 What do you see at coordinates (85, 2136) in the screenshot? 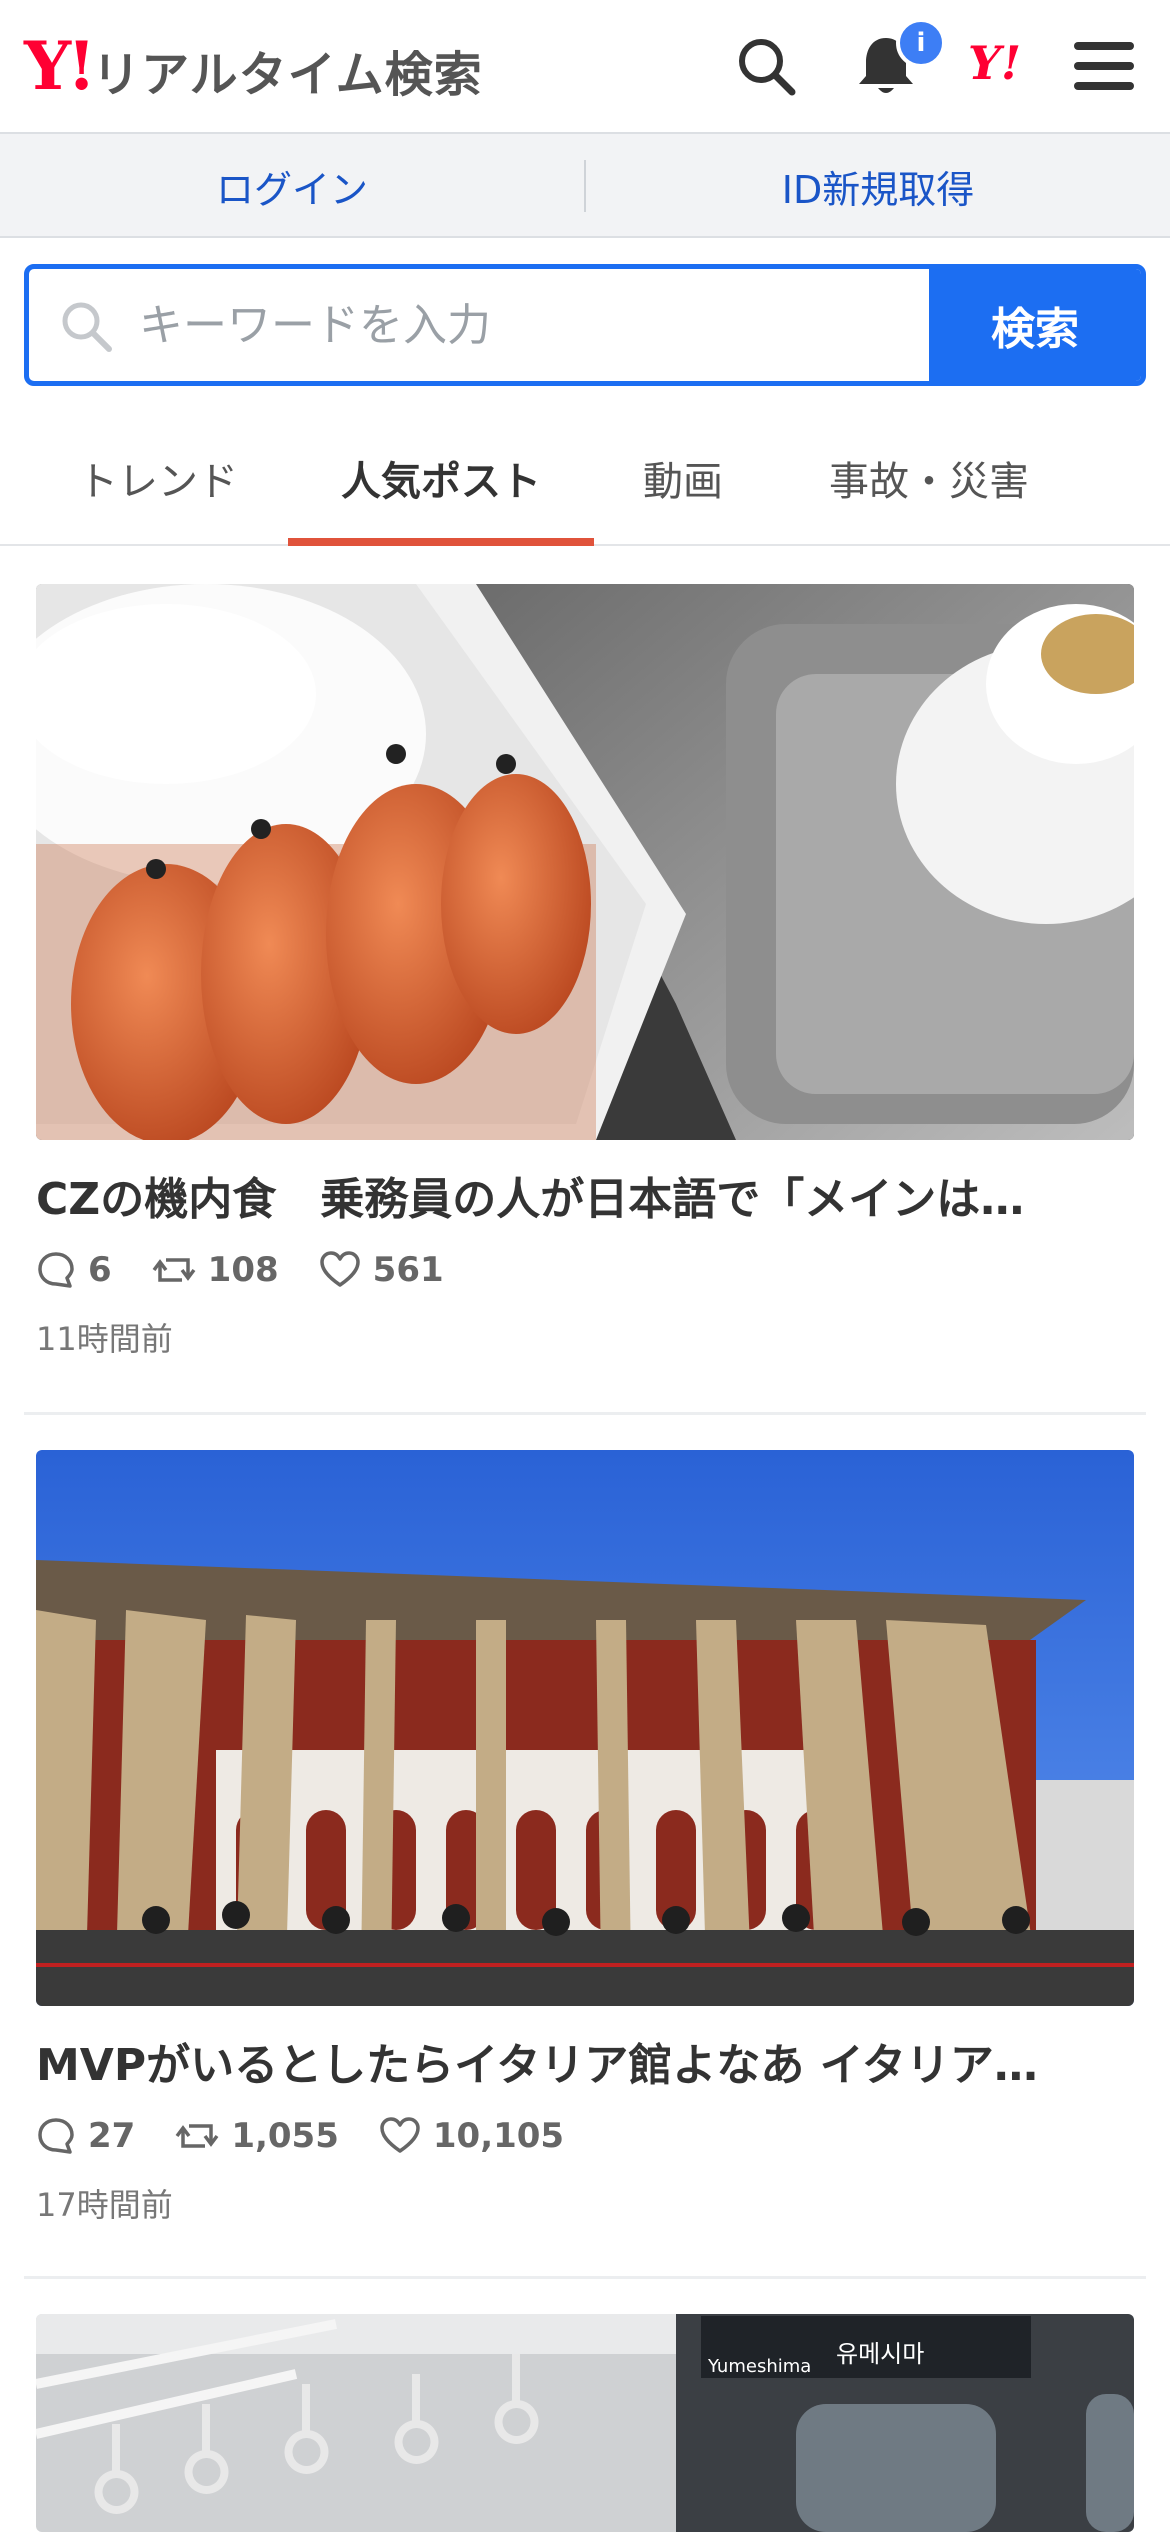
I see `reply-count: 27` at bounding box center [85, 2136].